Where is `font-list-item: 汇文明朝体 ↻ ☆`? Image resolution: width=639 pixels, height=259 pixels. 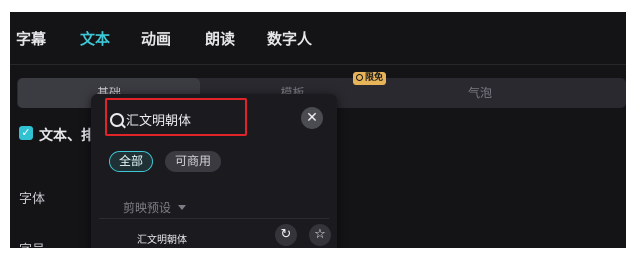 font-list-item: 汇文明朝体 ↻ ☆ is located at coordinates (218, 233).